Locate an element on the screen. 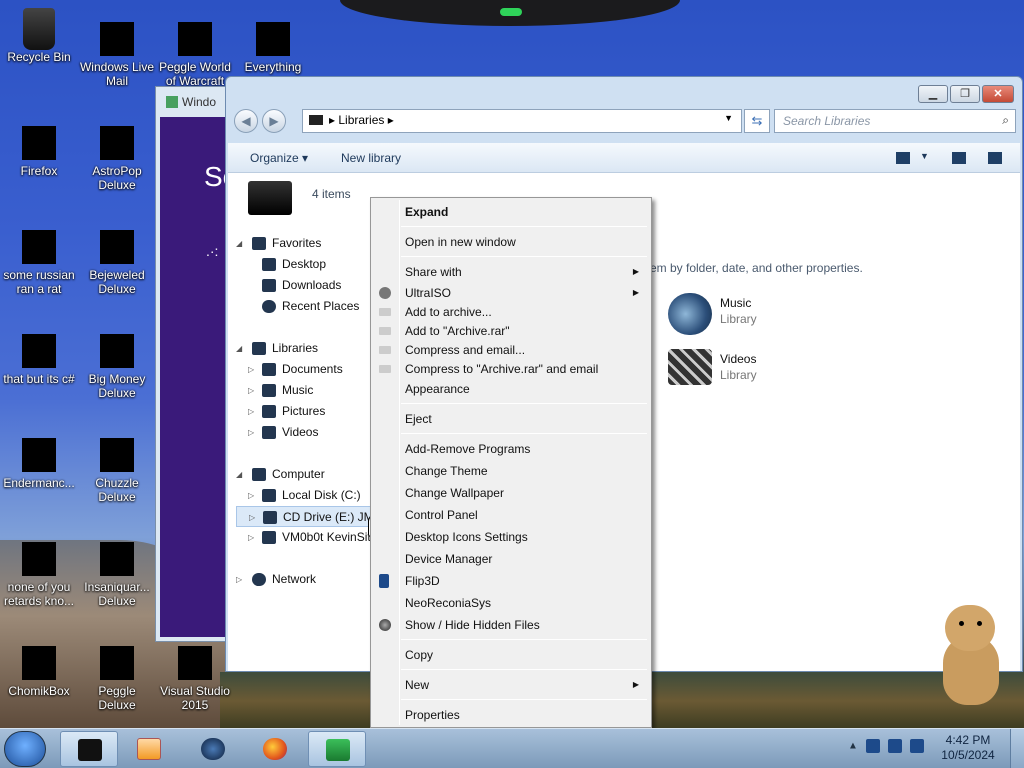 The image size is (1024, 768). menu-item-expand: Expand is located at coordinates (511, 212).